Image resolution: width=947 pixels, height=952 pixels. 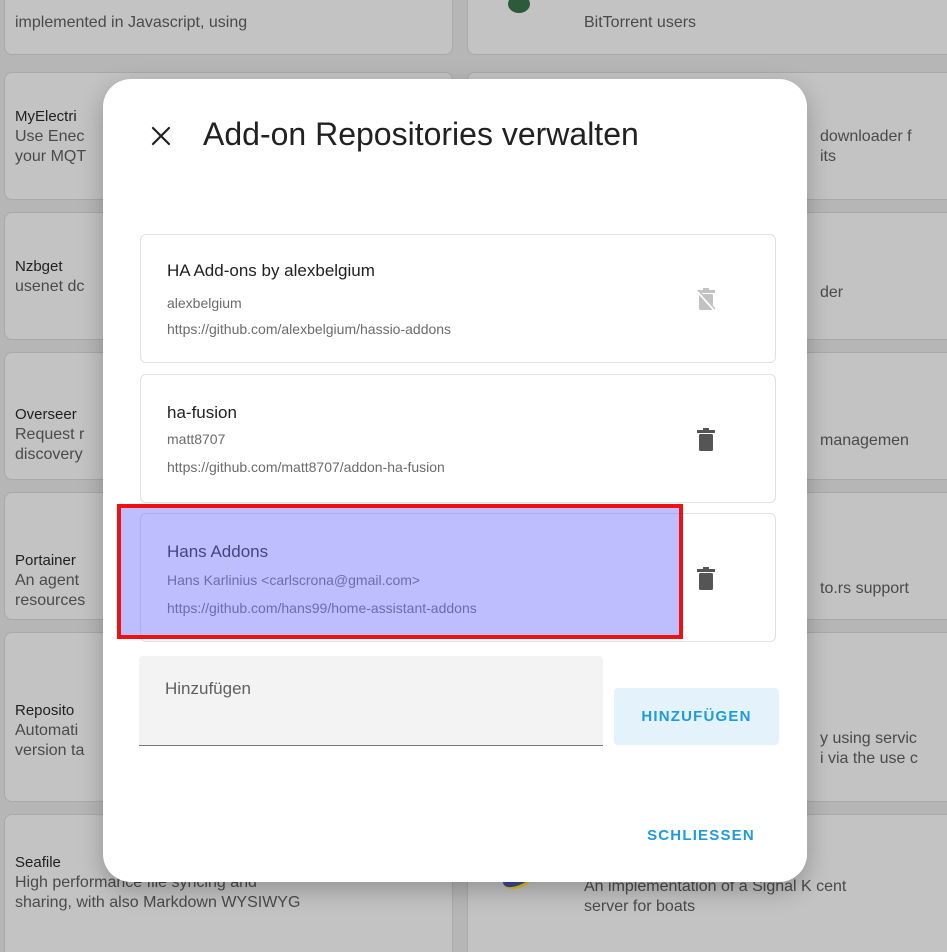 What do you see at coordinates (868, 738) in the screenshot?
I see `addon-card-desc: y using servic` at bounding box center [868, 738].